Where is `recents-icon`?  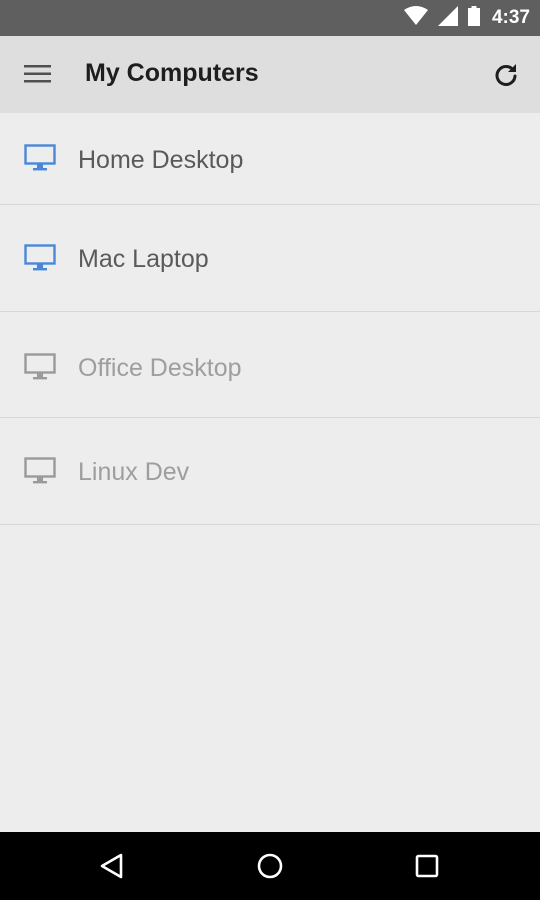 recents-icon is located at coordinates (427, 866).